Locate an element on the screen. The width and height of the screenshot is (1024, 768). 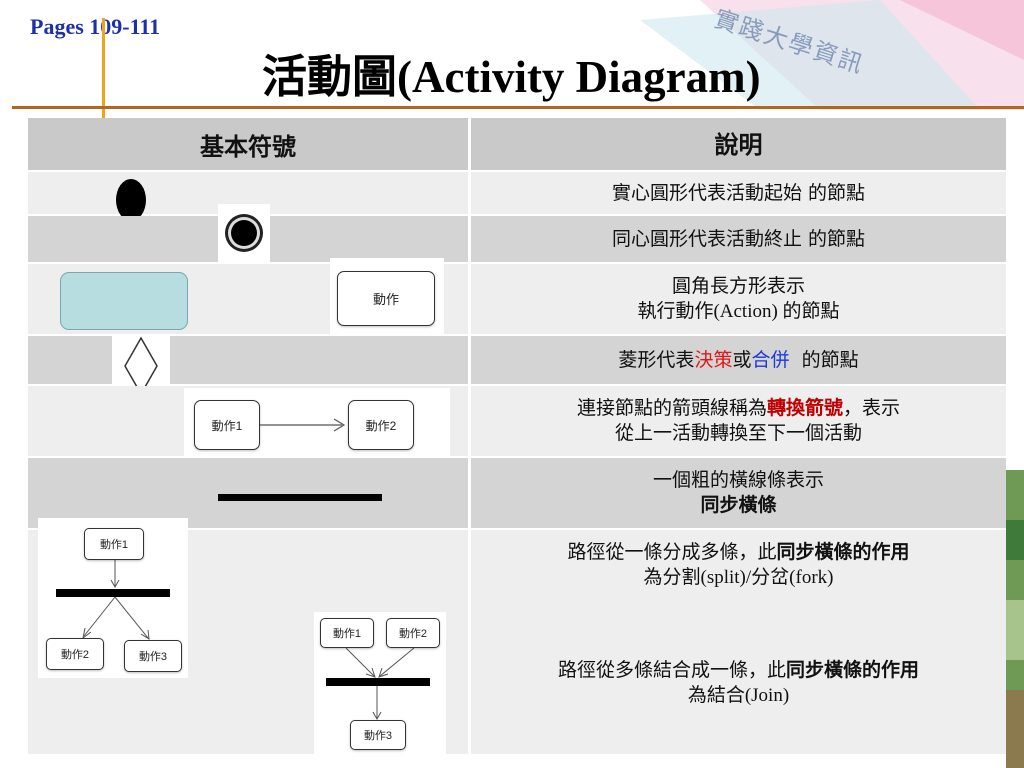
transition-word: 轉換箭號 is located at coordinates (804, 408).